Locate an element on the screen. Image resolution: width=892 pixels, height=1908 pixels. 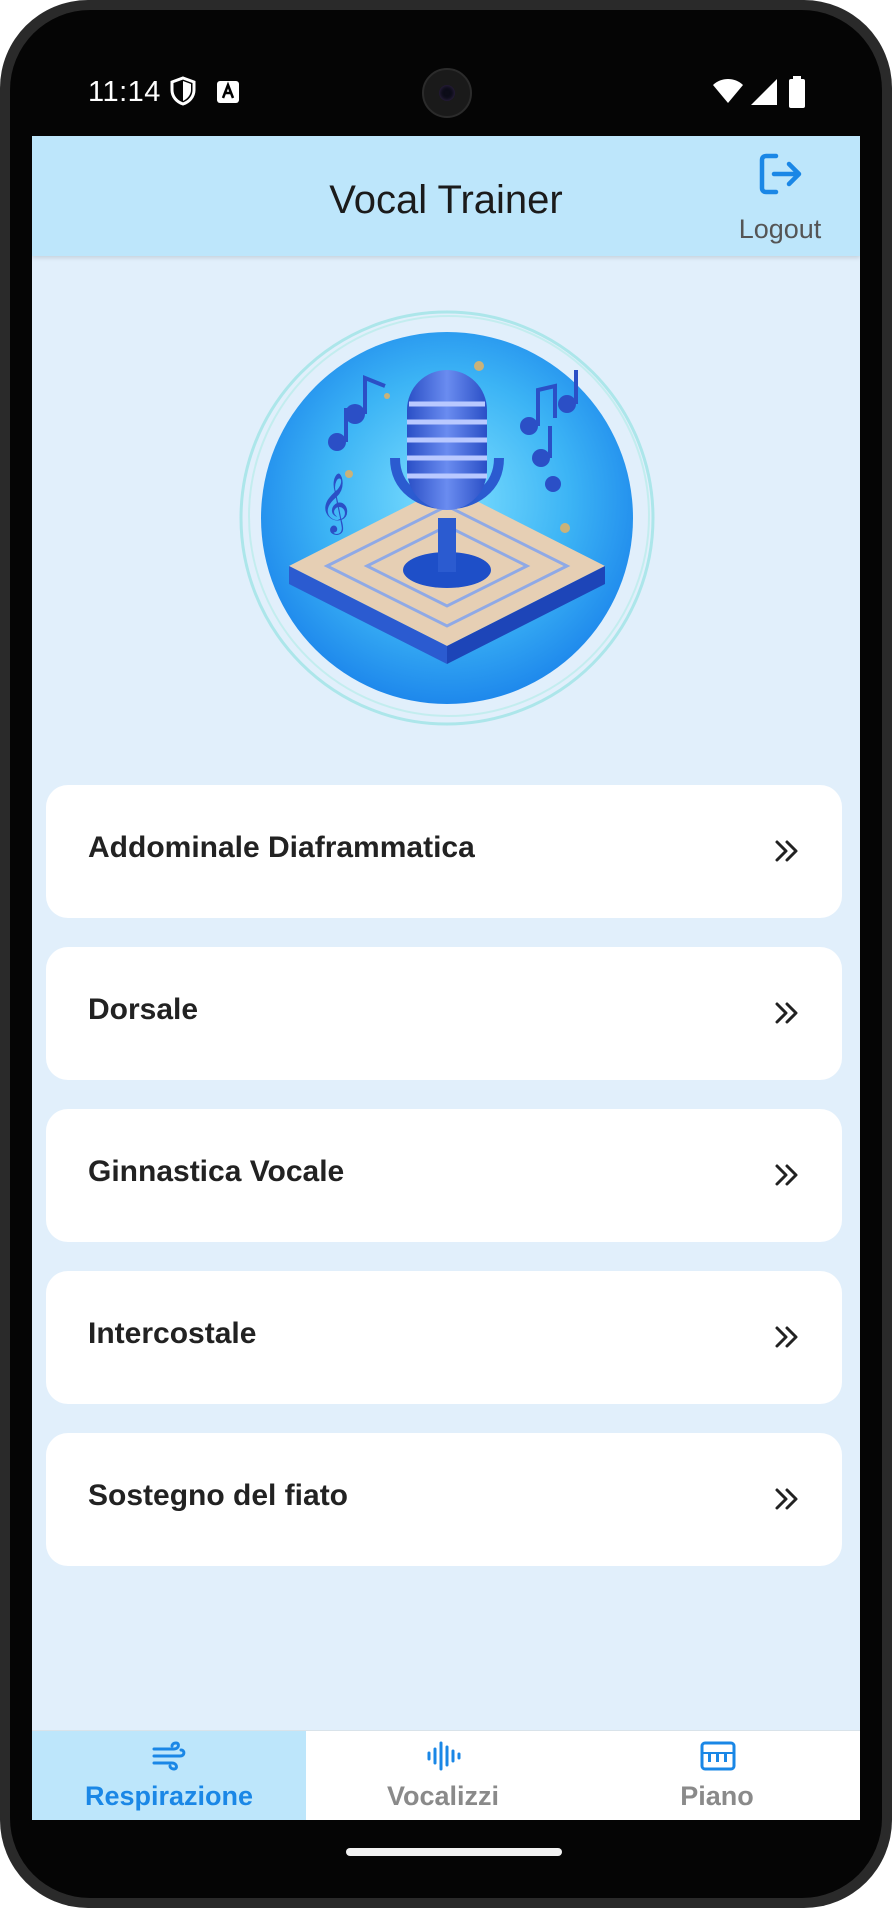
front-camera is located at coordinates (447, 93).